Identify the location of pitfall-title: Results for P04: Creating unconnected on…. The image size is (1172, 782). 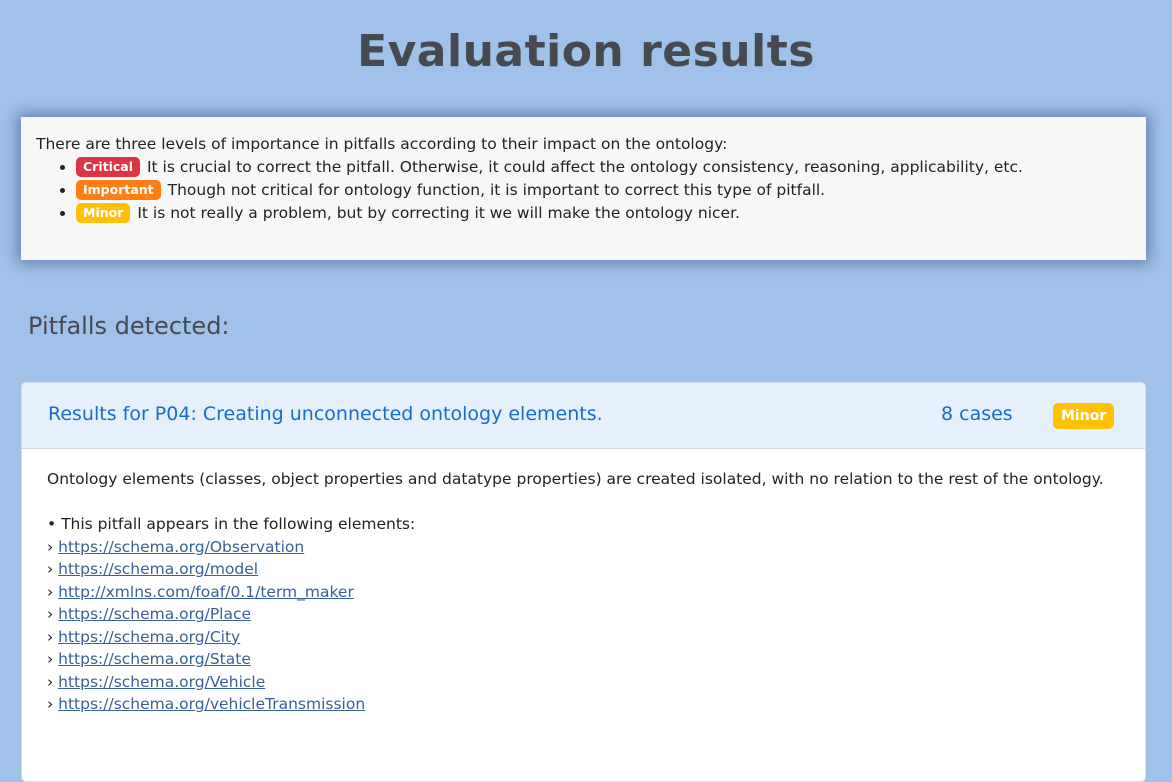
(325, 414).